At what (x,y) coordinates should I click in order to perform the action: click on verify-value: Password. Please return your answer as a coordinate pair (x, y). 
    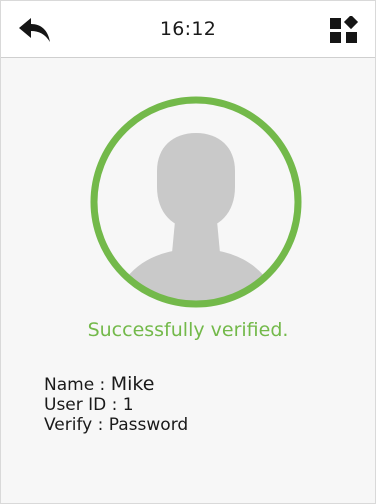
    Looking at the image, I should click on (148, 425).